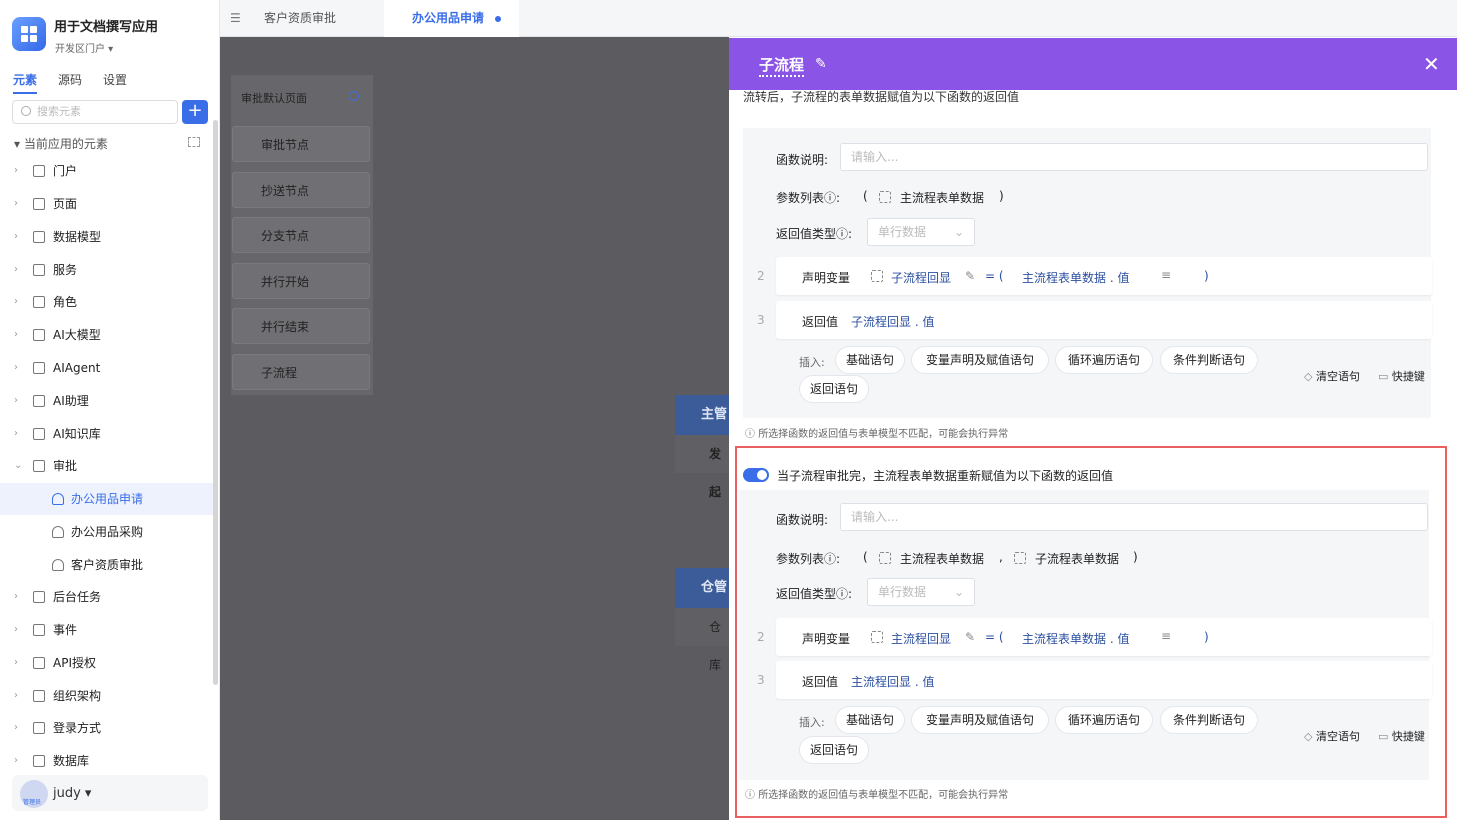  Describe the element at coordinates (1337, 376) in the screenshot. I see `clear-label: 清空语句` at that location.